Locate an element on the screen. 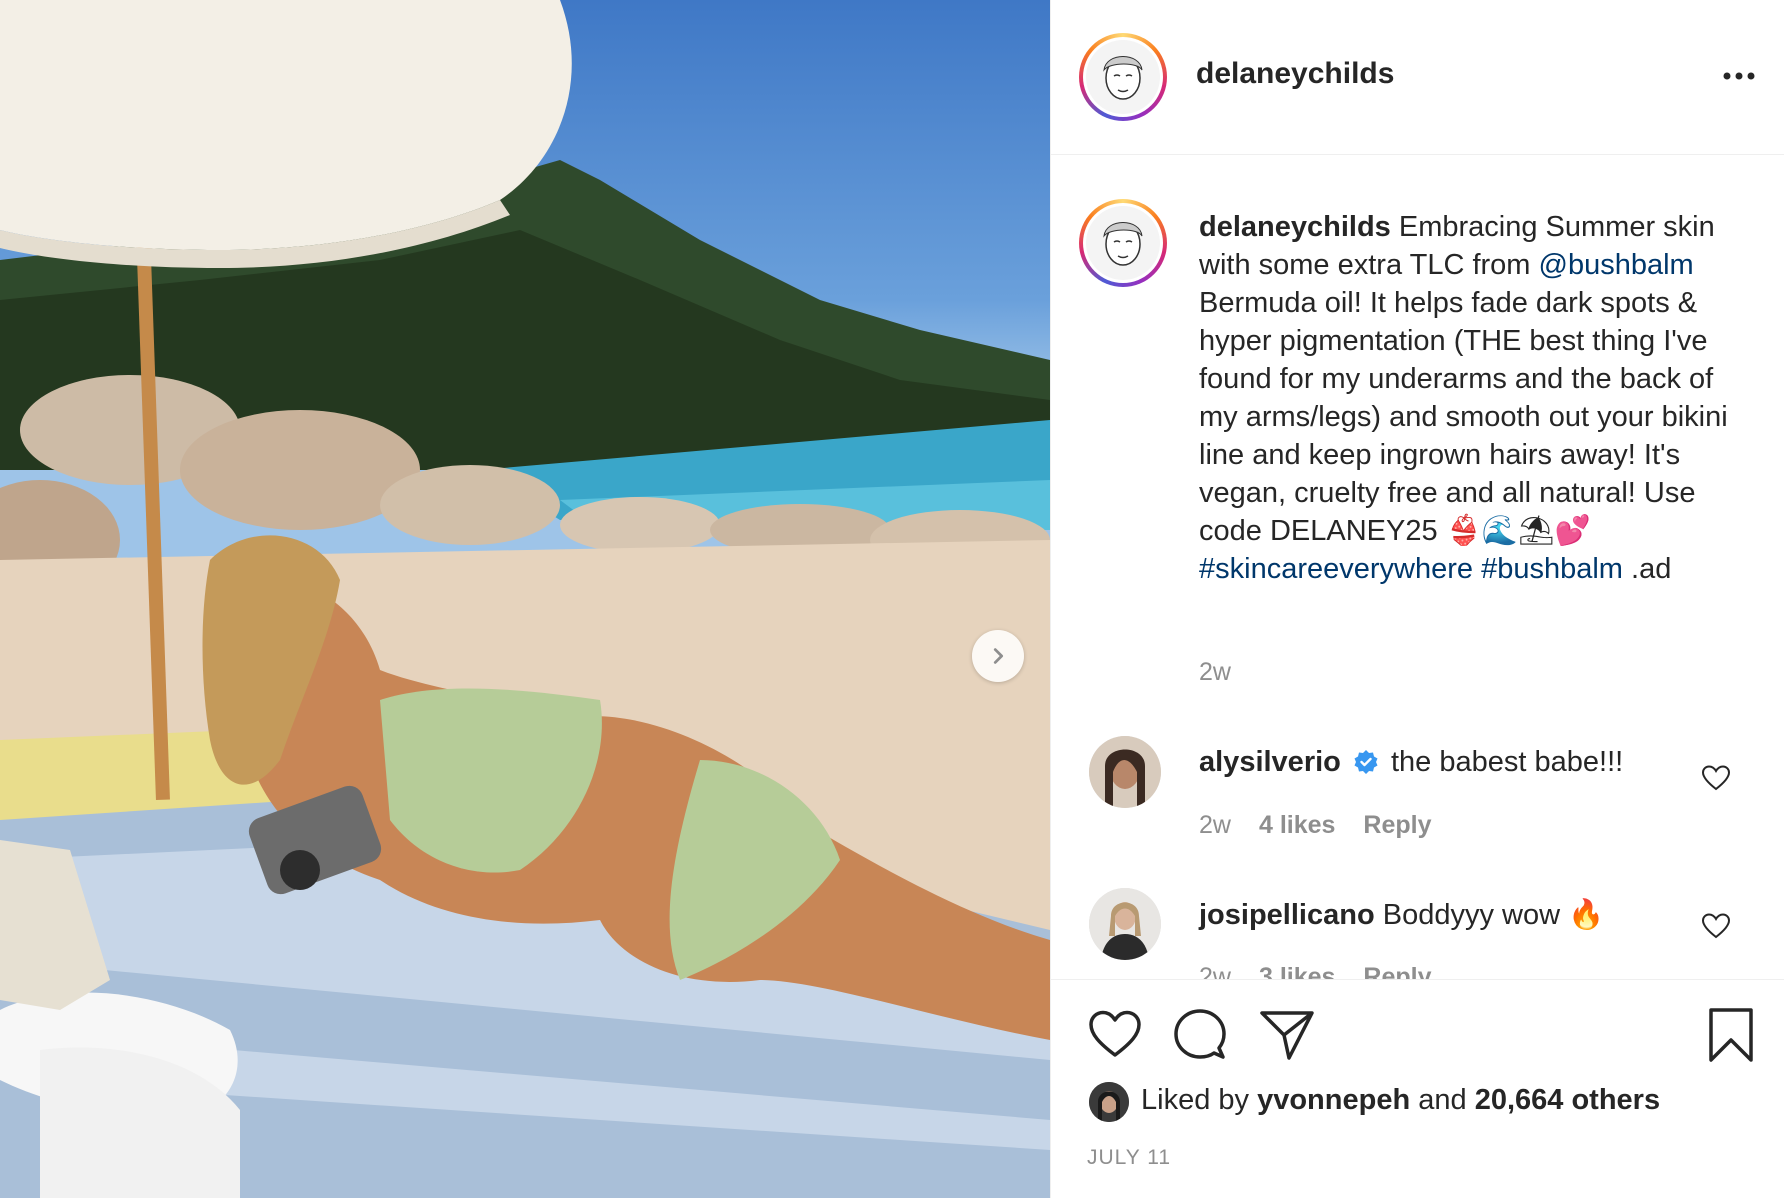  comment-body: the babest babe!!! is located at coordinates (1507, 762).